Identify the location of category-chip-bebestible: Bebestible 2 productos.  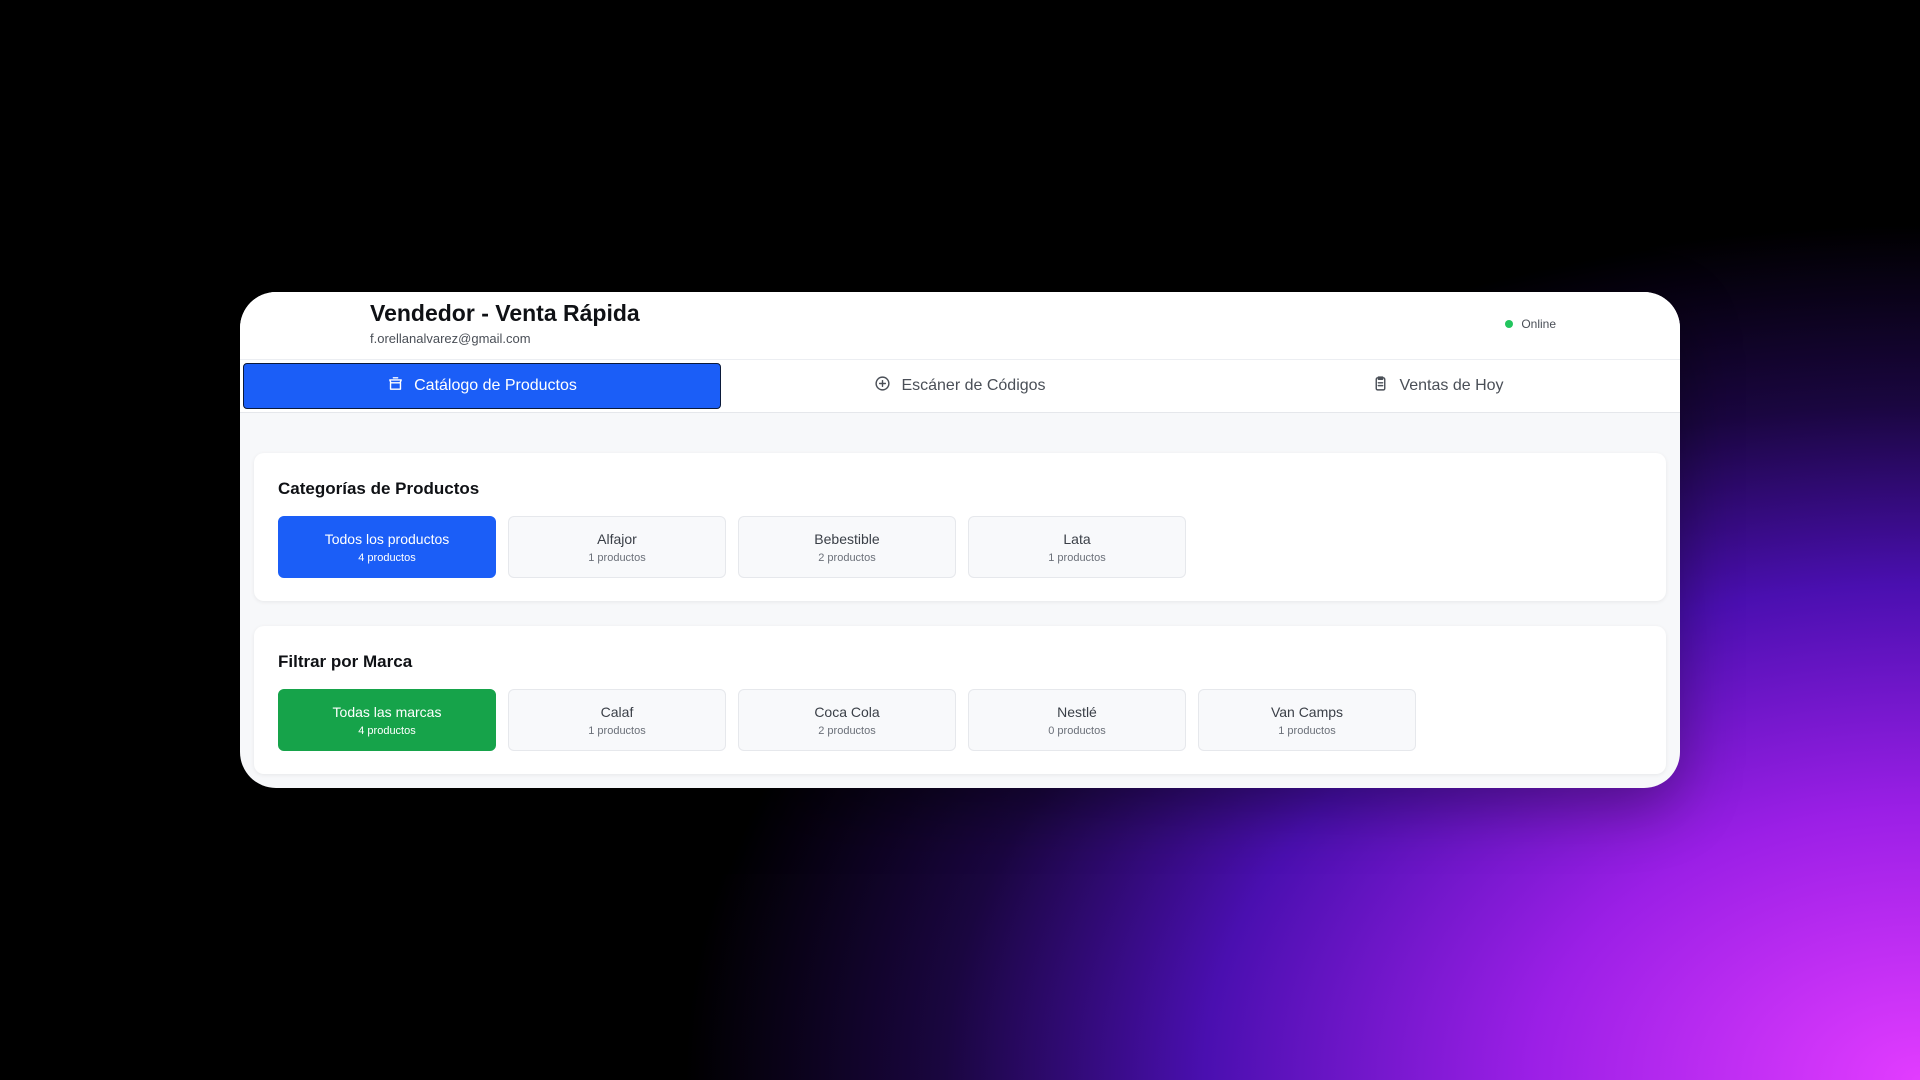
(847, 547).